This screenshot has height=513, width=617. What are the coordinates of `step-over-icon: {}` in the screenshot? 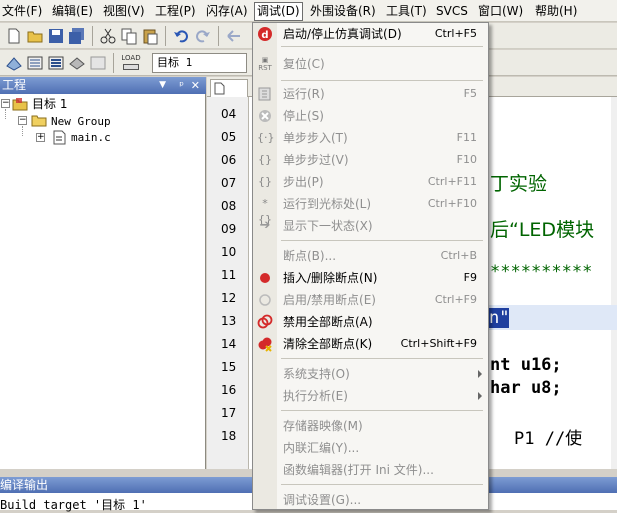 It's located at (265, 159).